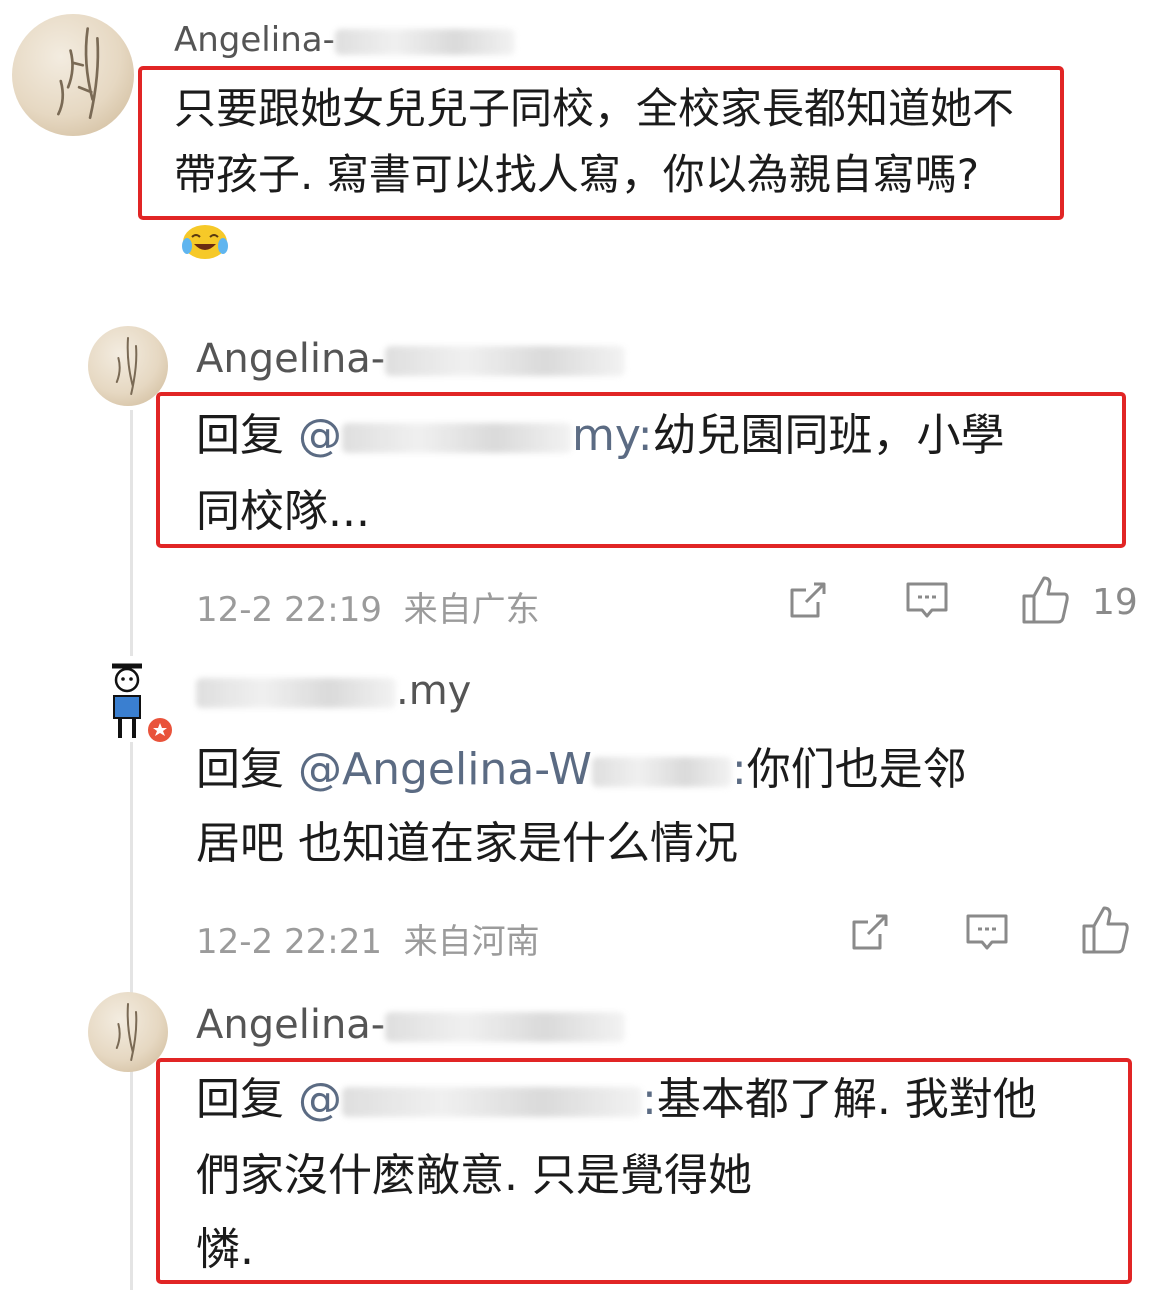 The width and height of the screenshot is (1158, 1290). I want to click on comment-text: 居吧 也知道在家是什么情况, so click(467, 843).